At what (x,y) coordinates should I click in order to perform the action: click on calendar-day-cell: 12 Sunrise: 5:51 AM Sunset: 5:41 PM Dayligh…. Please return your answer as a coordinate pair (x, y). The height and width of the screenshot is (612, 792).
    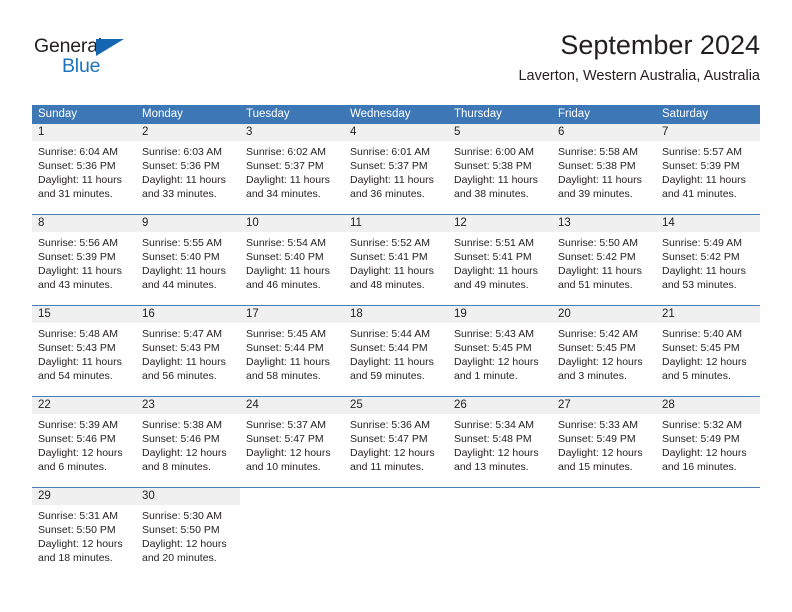
    Looking at the image, I should click on (500, 260).